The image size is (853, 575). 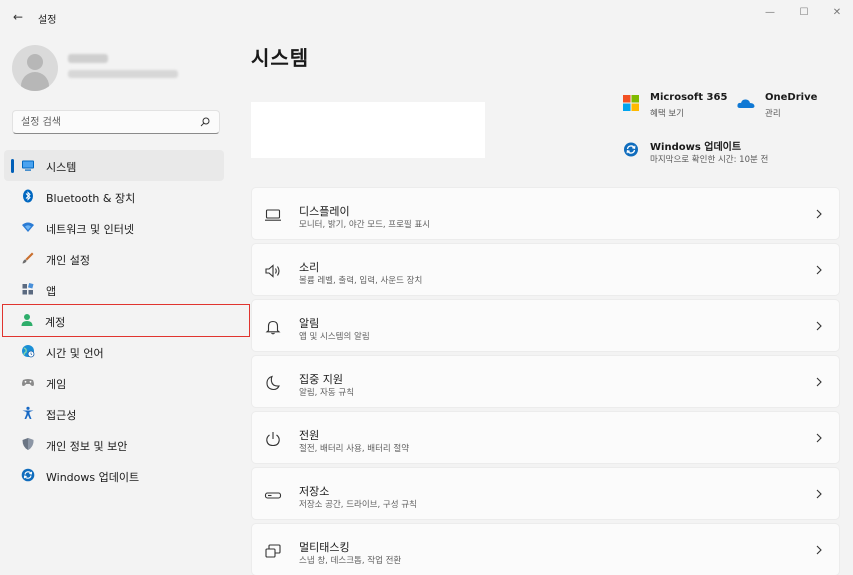 What do you see at coordinates (770, 13) in the screenshot?
I see `minimize-button: —` at bounding box center [770, 13].